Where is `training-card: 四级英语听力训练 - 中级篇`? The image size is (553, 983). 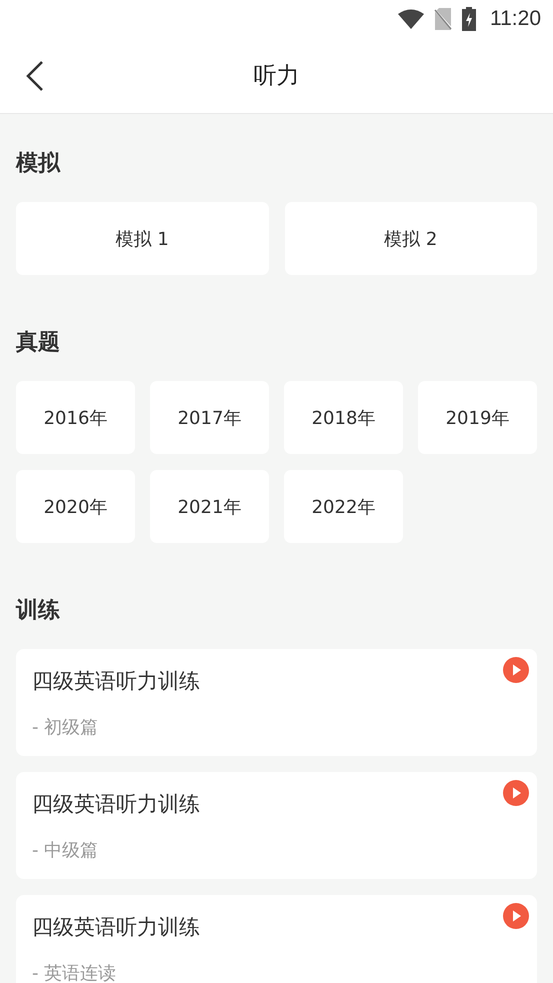
training-card: 四级英语听力训练 - 中级篇 is located at coordinates (276, 825).